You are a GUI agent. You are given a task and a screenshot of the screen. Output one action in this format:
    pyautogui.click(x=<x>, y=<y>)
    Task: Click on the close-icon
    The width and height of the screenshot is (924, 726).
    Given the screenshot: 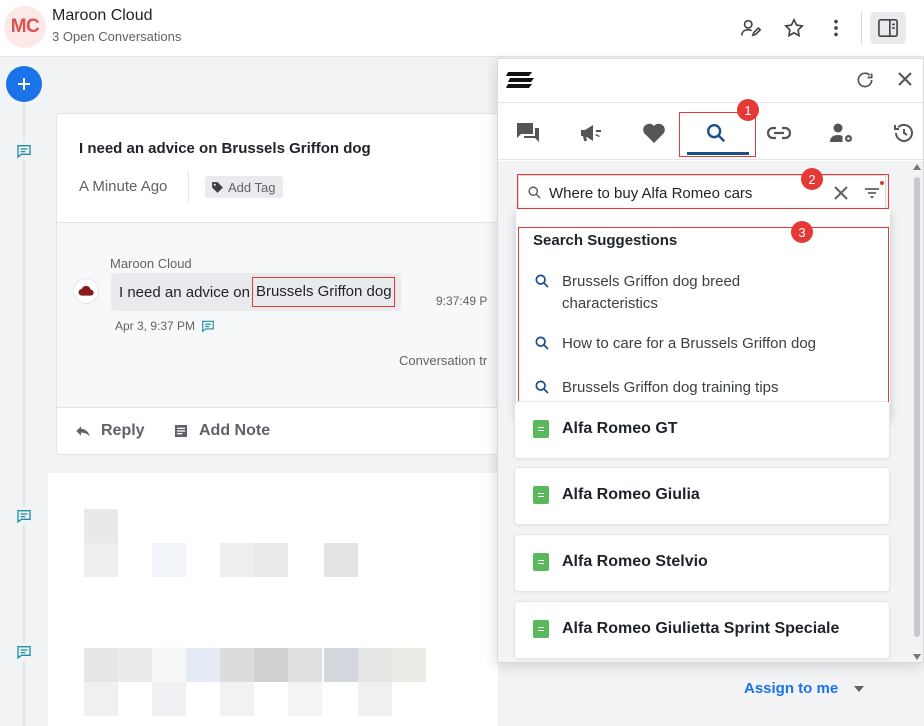 What is the action you would take?
    pyautogui.click(x=905, y=81)
    